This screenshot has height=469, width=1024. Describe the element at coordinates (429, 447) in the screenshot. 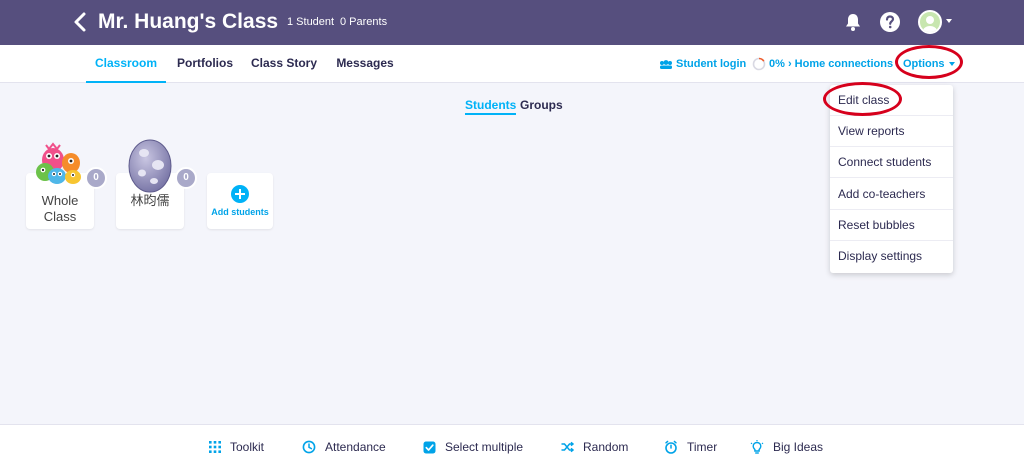

I see `checkbox-icon` at that location.